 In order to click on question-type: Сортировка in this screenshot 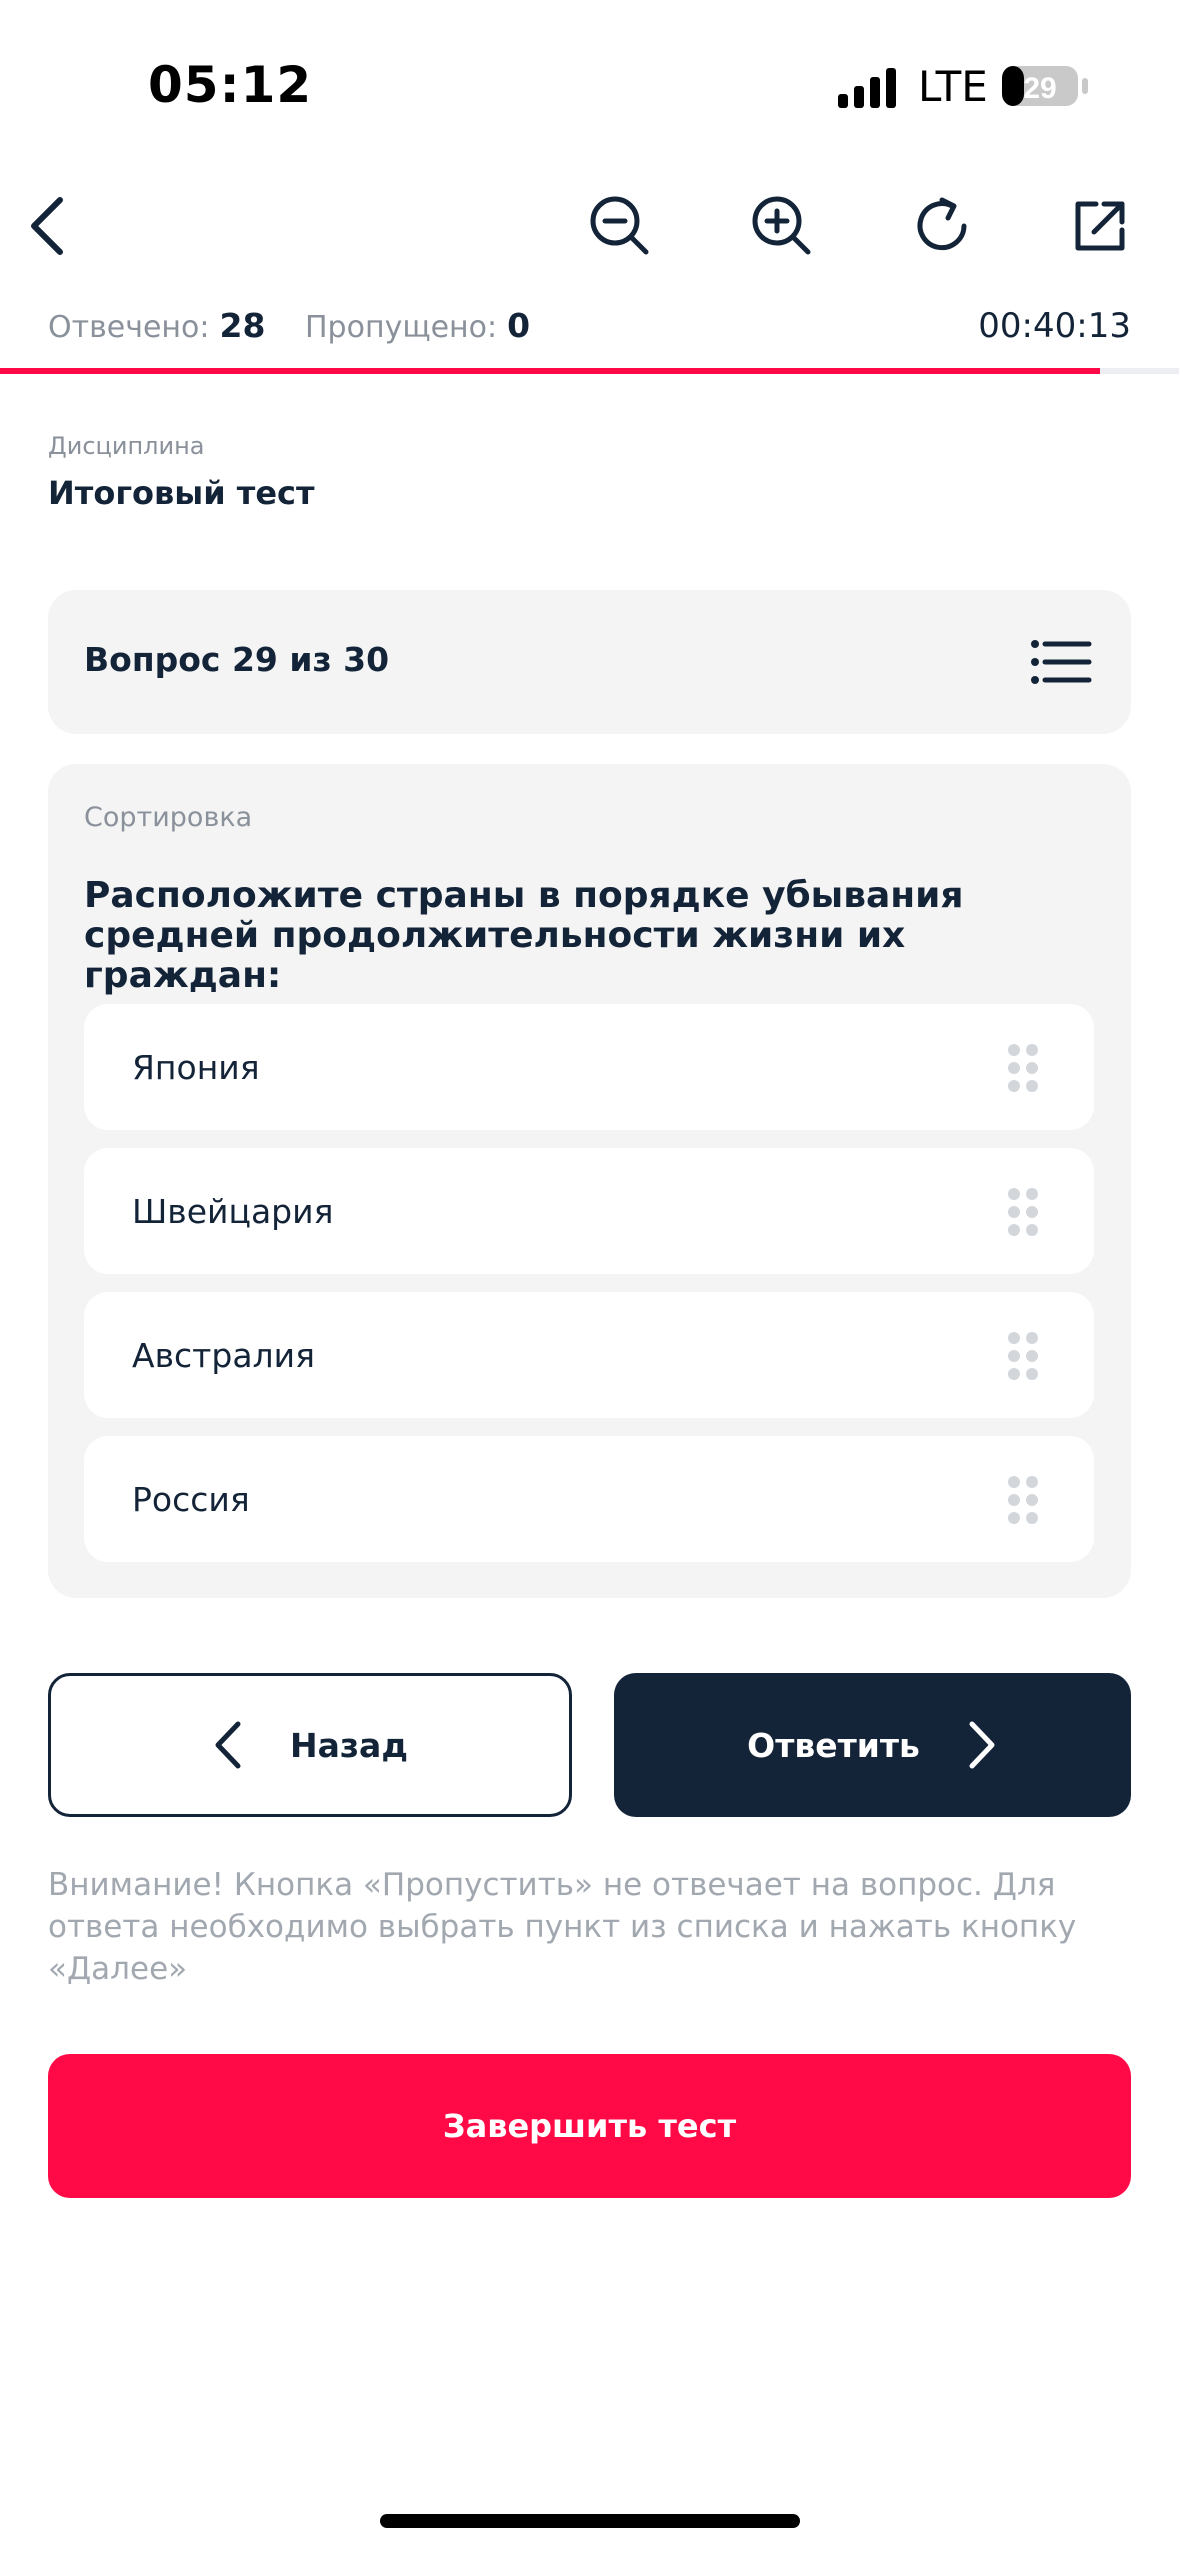, I will do `click(168, 817)`.